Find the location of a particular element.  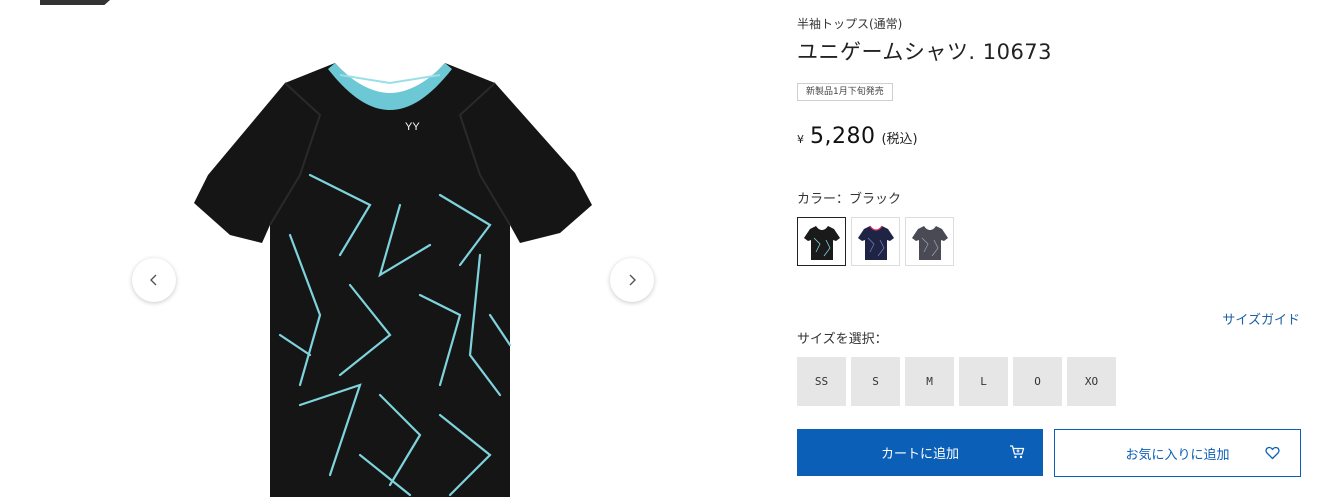

size-guide-link: サイズガイド is located at coordinates (1261, 318).